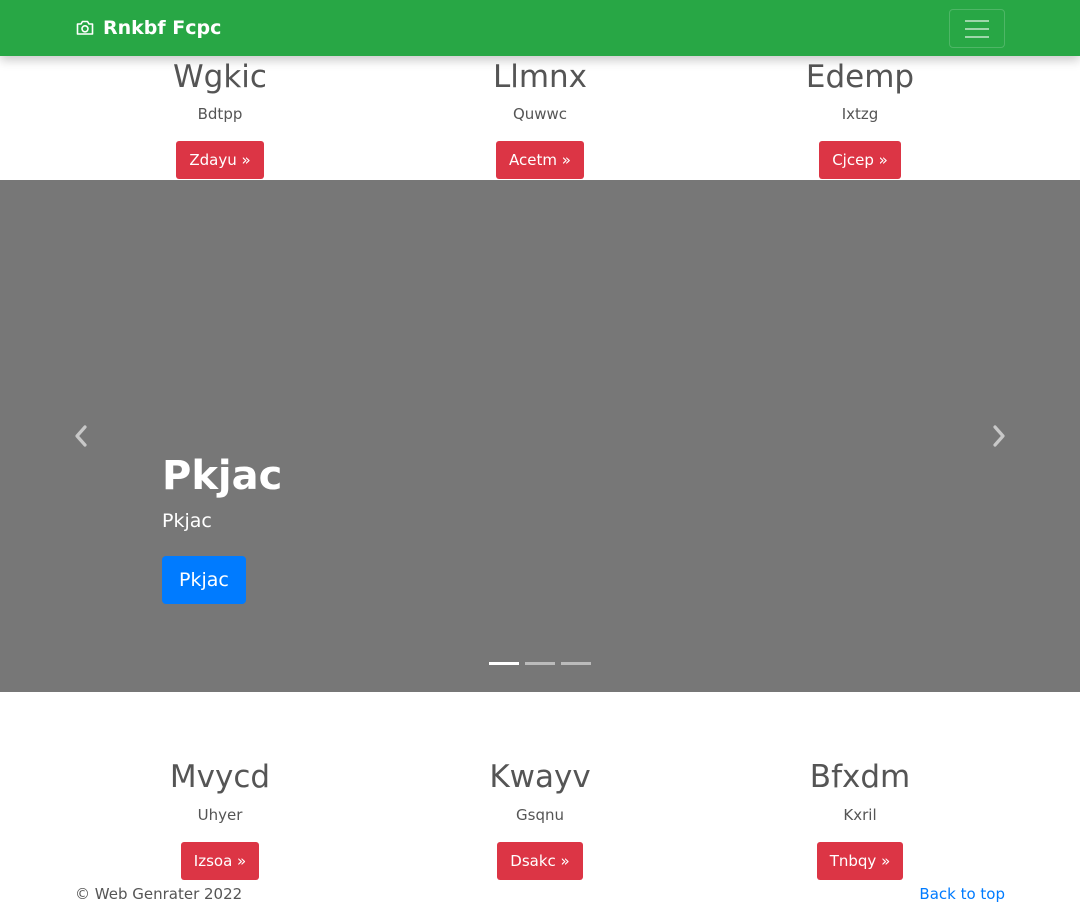 This screenshot has width=1080, height=905. Describe the element at coordinates (187, 521) in the screenshot. I see `carousel-subtitle: Pkjac` at that location.